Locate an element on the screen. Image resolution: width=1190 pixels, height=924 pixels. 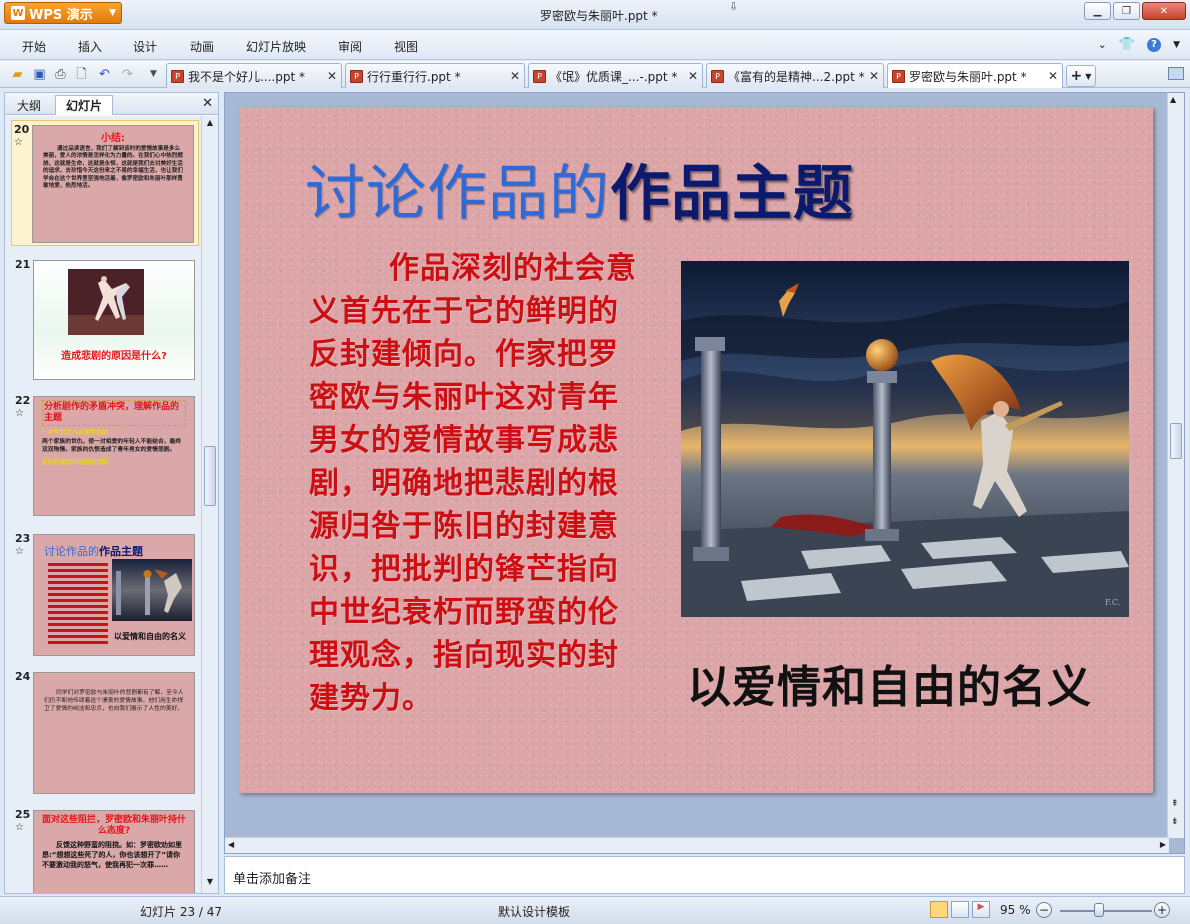
scroll-right-icon: ▶ is located at coordinates (1163, 844).